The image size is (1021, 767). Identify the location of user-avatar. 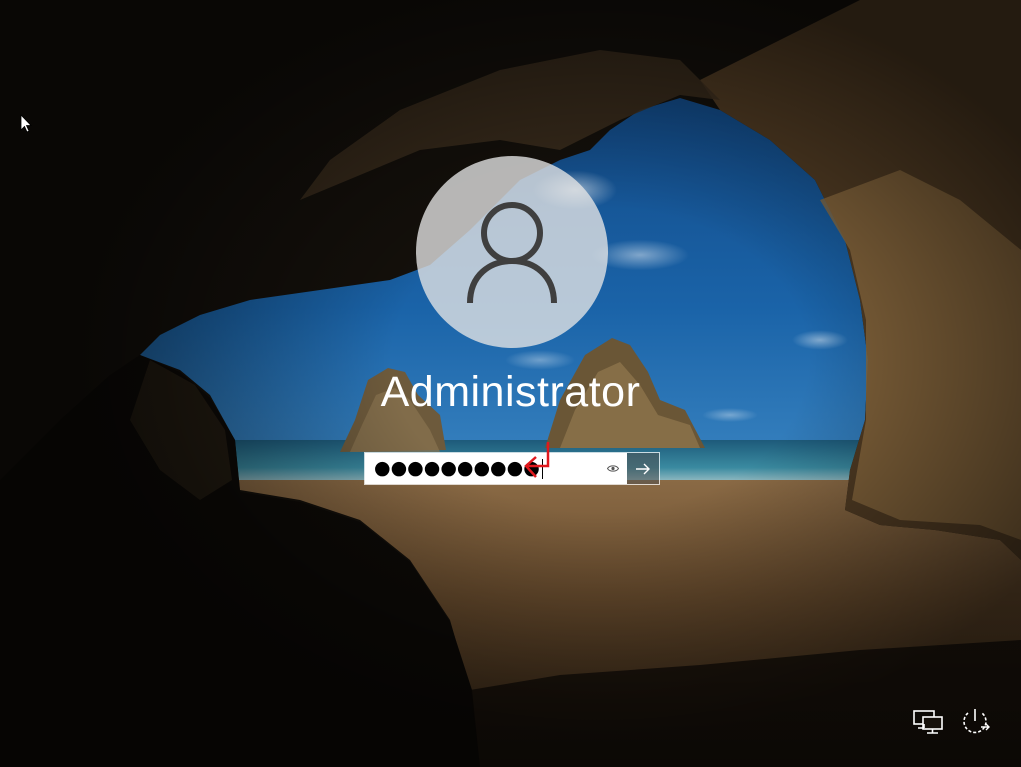
(512, 252).